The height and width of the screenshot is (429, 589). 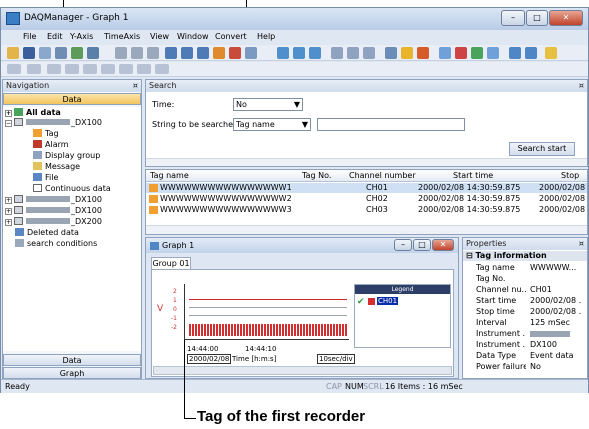 I want to click on search-scrollbar, so click(x=366, y=162).